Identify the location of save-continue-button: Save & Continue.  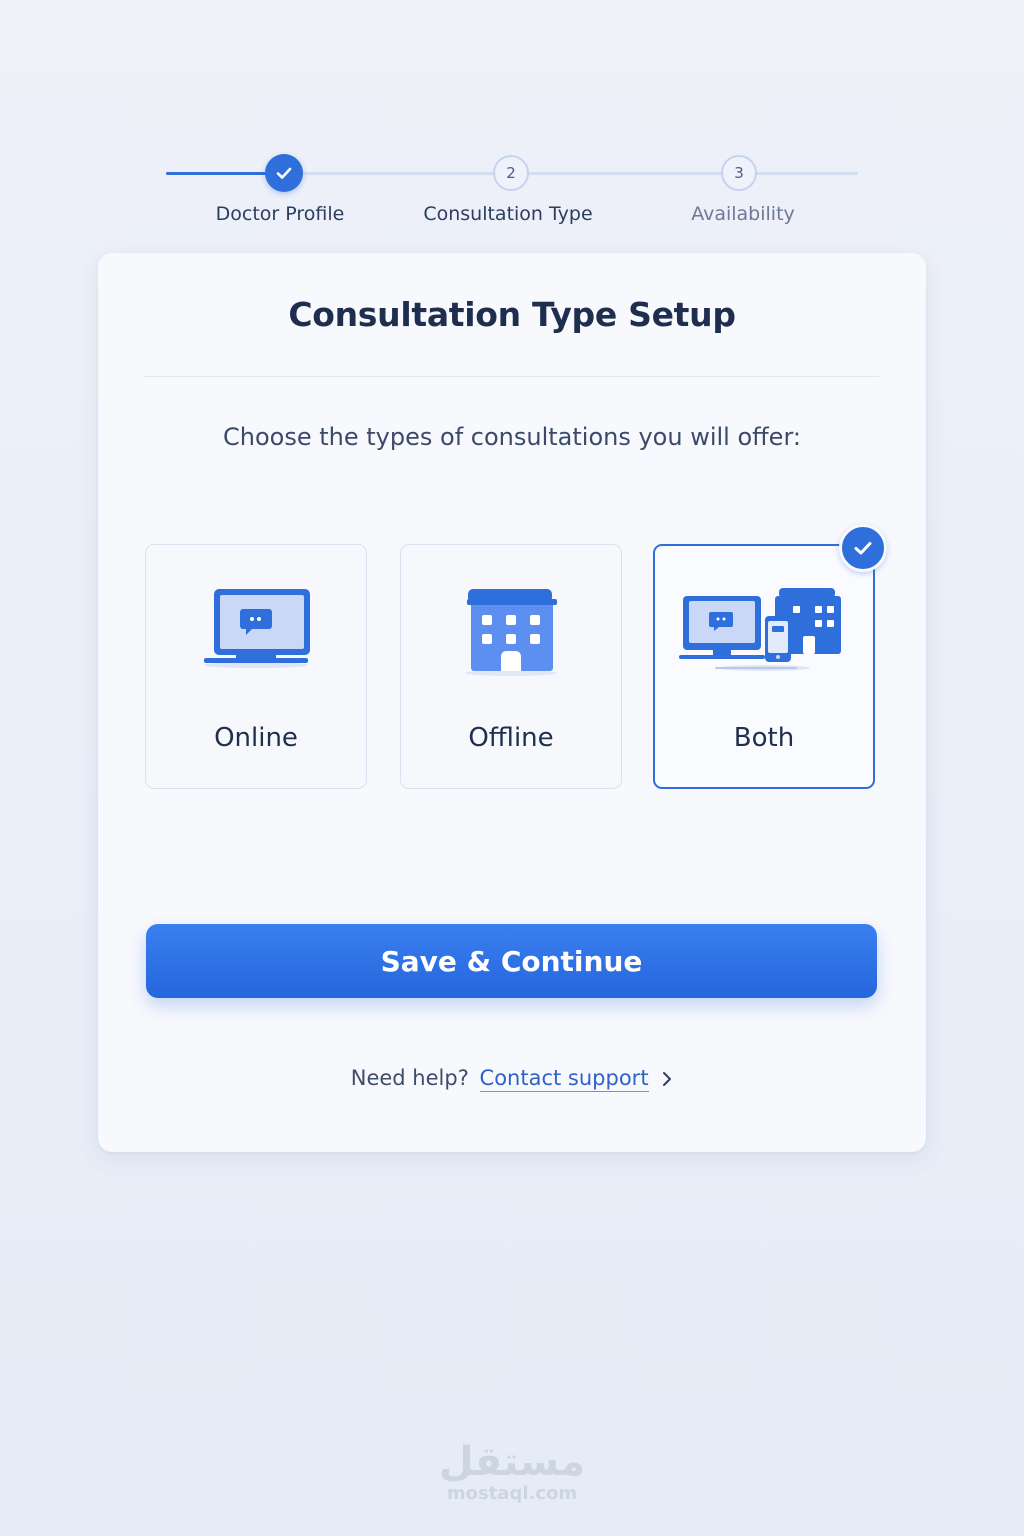
(511, 961).